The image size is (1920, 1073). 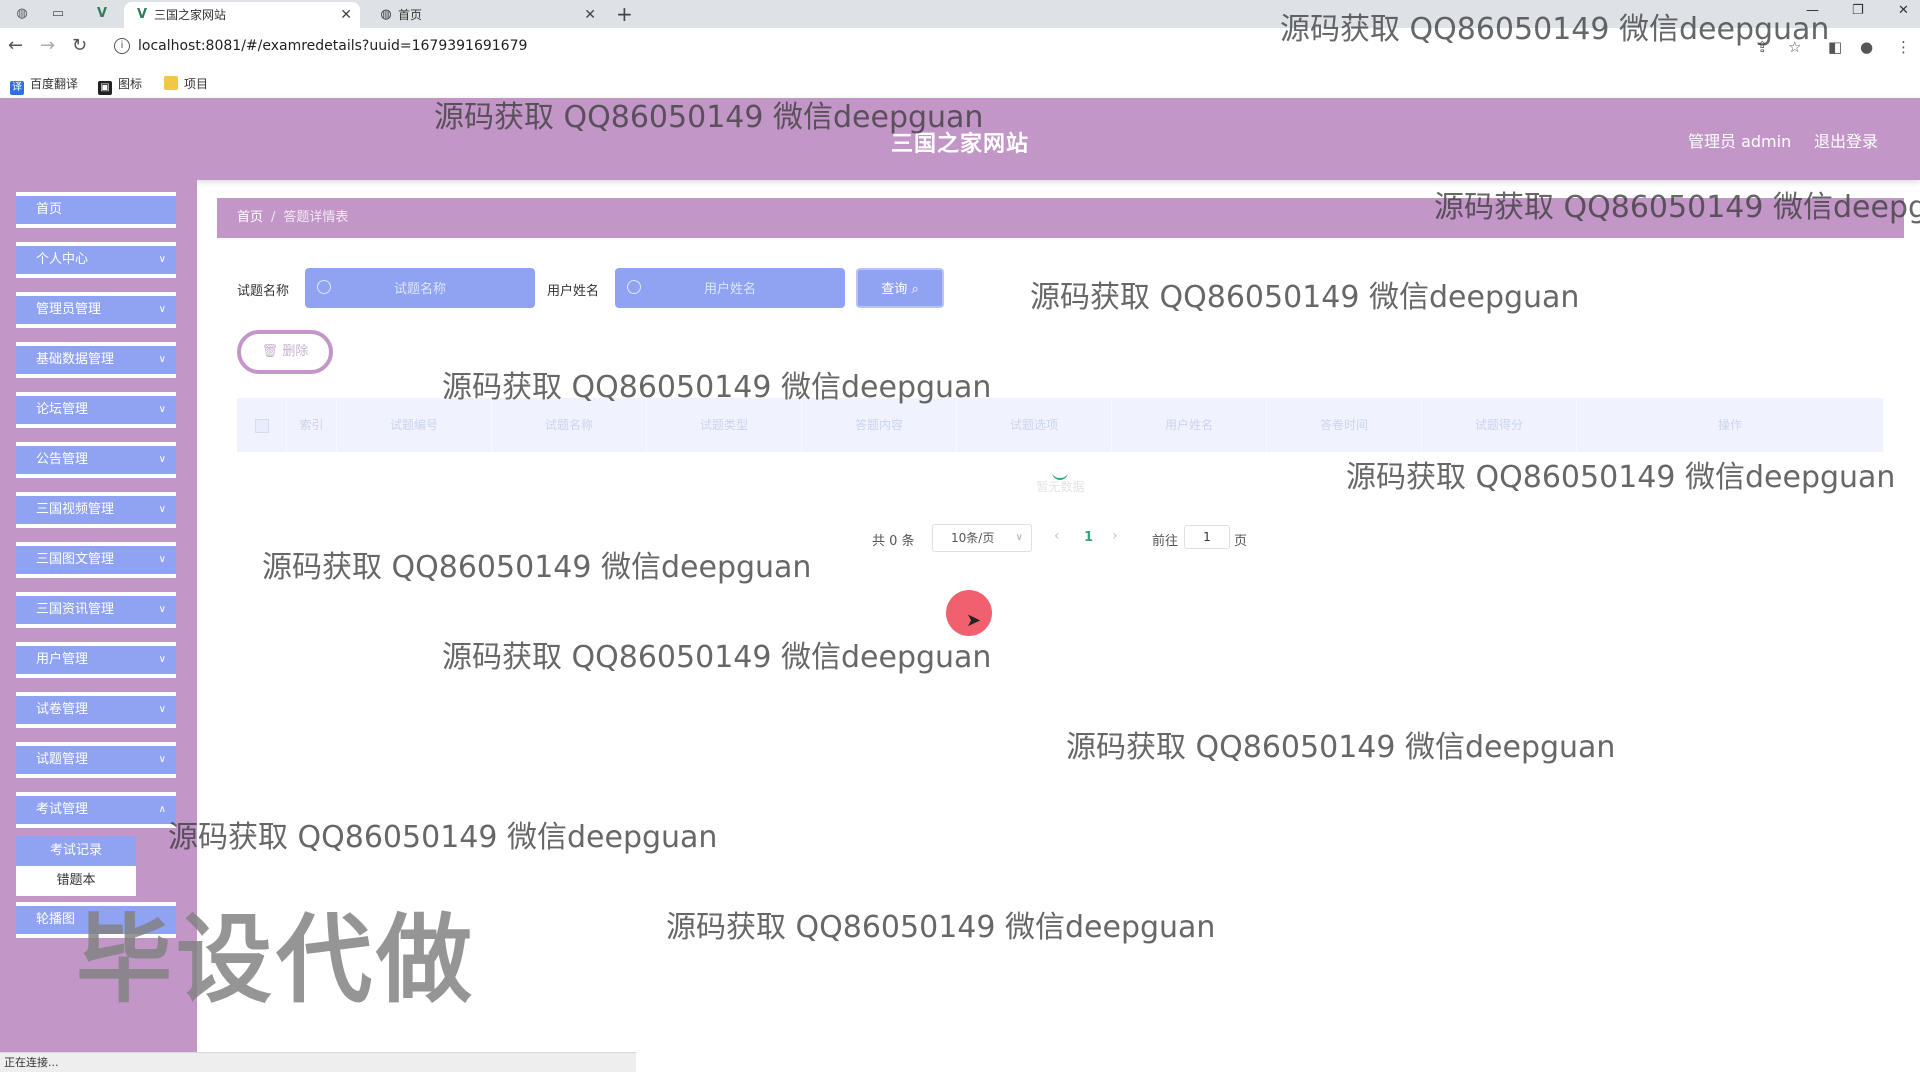 What do you see at coordinates (262, 426) in the screenshot?
I see `select-all-checkbox` at bounding box center [262, 426].